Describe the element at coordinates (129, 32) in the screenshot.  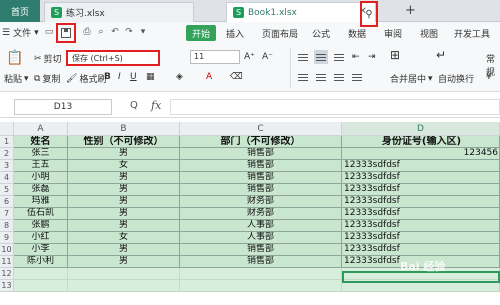
I see `redo-icon: ↷` at that location.